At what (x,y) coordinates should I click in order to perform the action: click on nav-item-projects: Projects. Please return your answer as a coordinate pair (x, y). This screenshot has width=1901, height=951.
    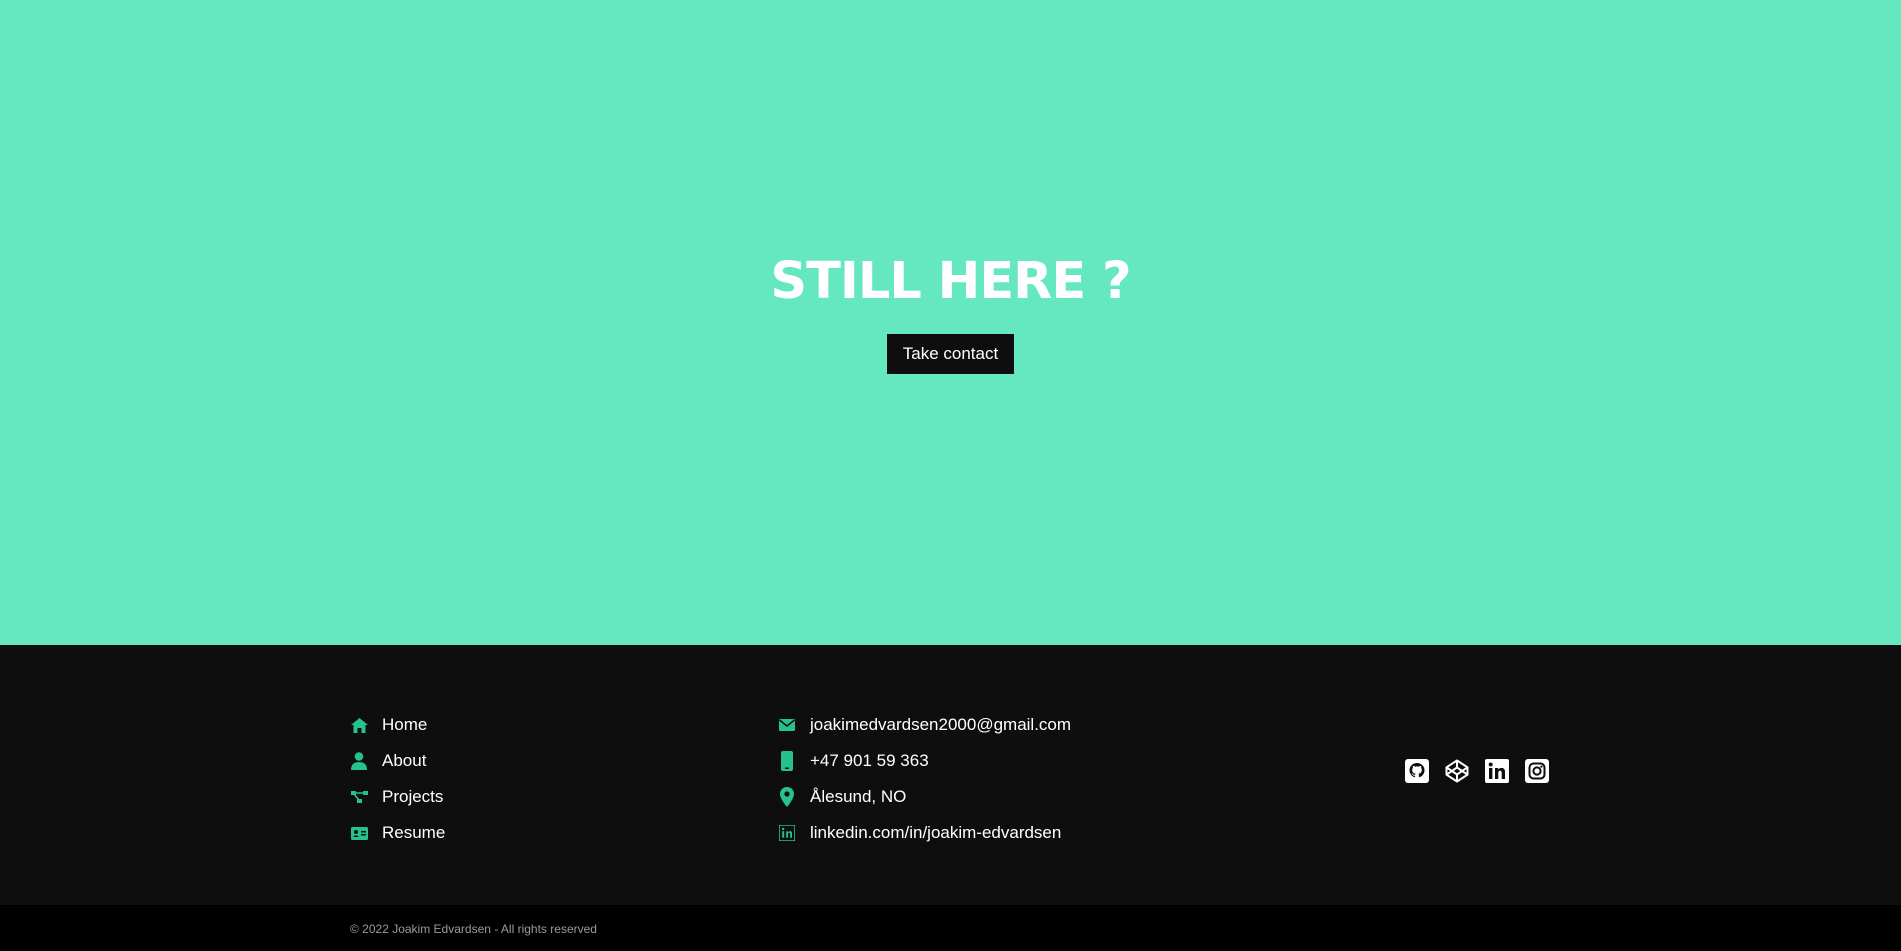
    Looking at the image, I should click on (397, 797).